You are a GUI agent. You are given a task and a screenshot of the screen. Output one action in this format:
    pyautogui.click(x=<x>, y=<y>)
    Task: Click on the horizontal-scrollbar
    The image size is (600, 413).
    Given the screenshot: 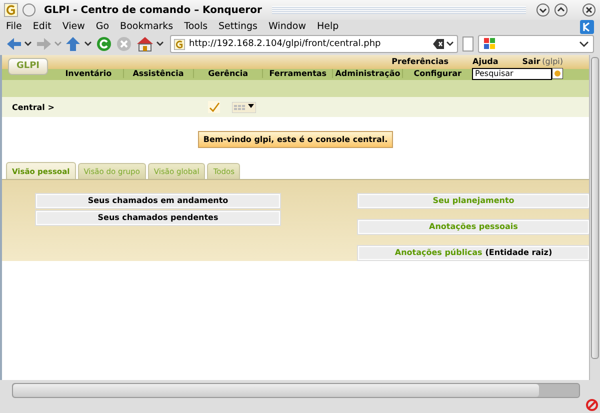 What is the action you would take?
    pyautogui.click(x=296, y=390)
    